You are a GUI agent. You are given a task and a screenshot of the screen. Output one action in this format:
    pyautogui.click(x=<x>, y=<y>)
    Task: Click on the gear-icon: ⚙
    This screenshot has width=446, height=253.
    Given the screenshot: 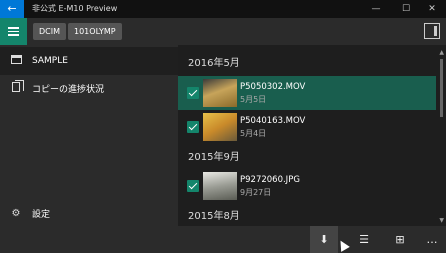 What is the action you would take?
    pyautogui.click(x=16, y=213)
    